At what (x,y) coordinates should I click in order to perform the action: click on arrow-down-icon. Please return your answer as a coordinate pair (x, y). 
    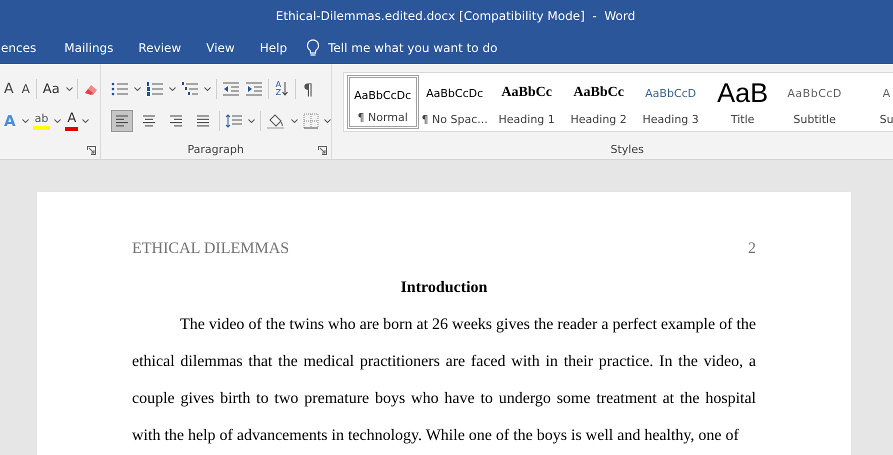
    Looking at the image, I should click on (285, 89).